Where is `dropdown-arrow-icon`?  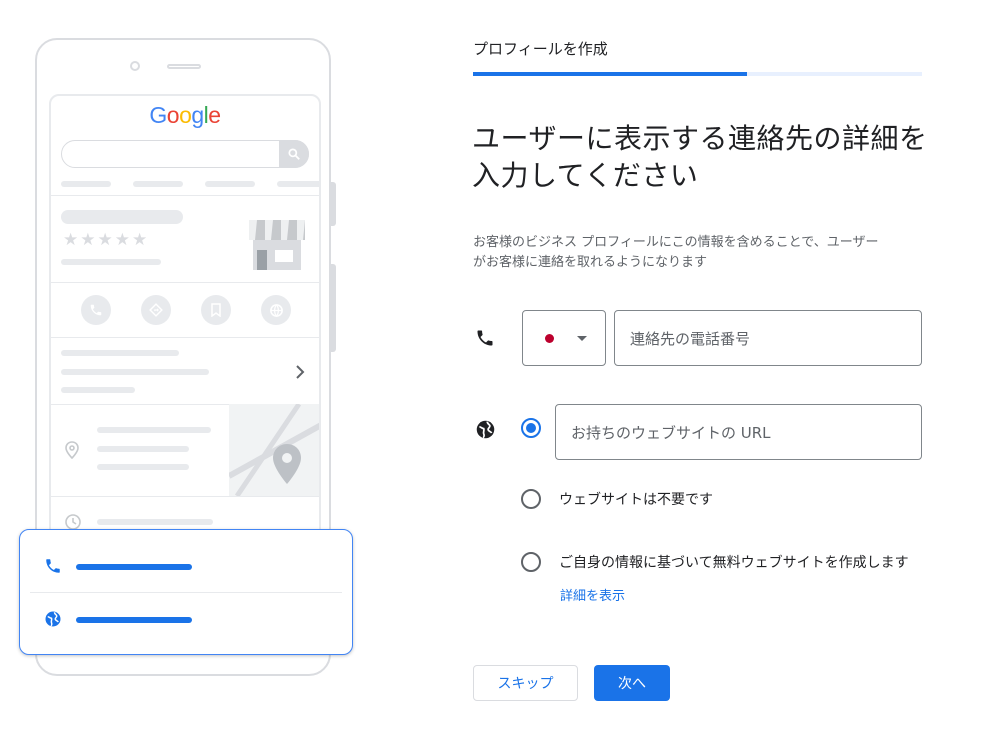
dropdown-arrow-icon is located at coordinates (582, 338).